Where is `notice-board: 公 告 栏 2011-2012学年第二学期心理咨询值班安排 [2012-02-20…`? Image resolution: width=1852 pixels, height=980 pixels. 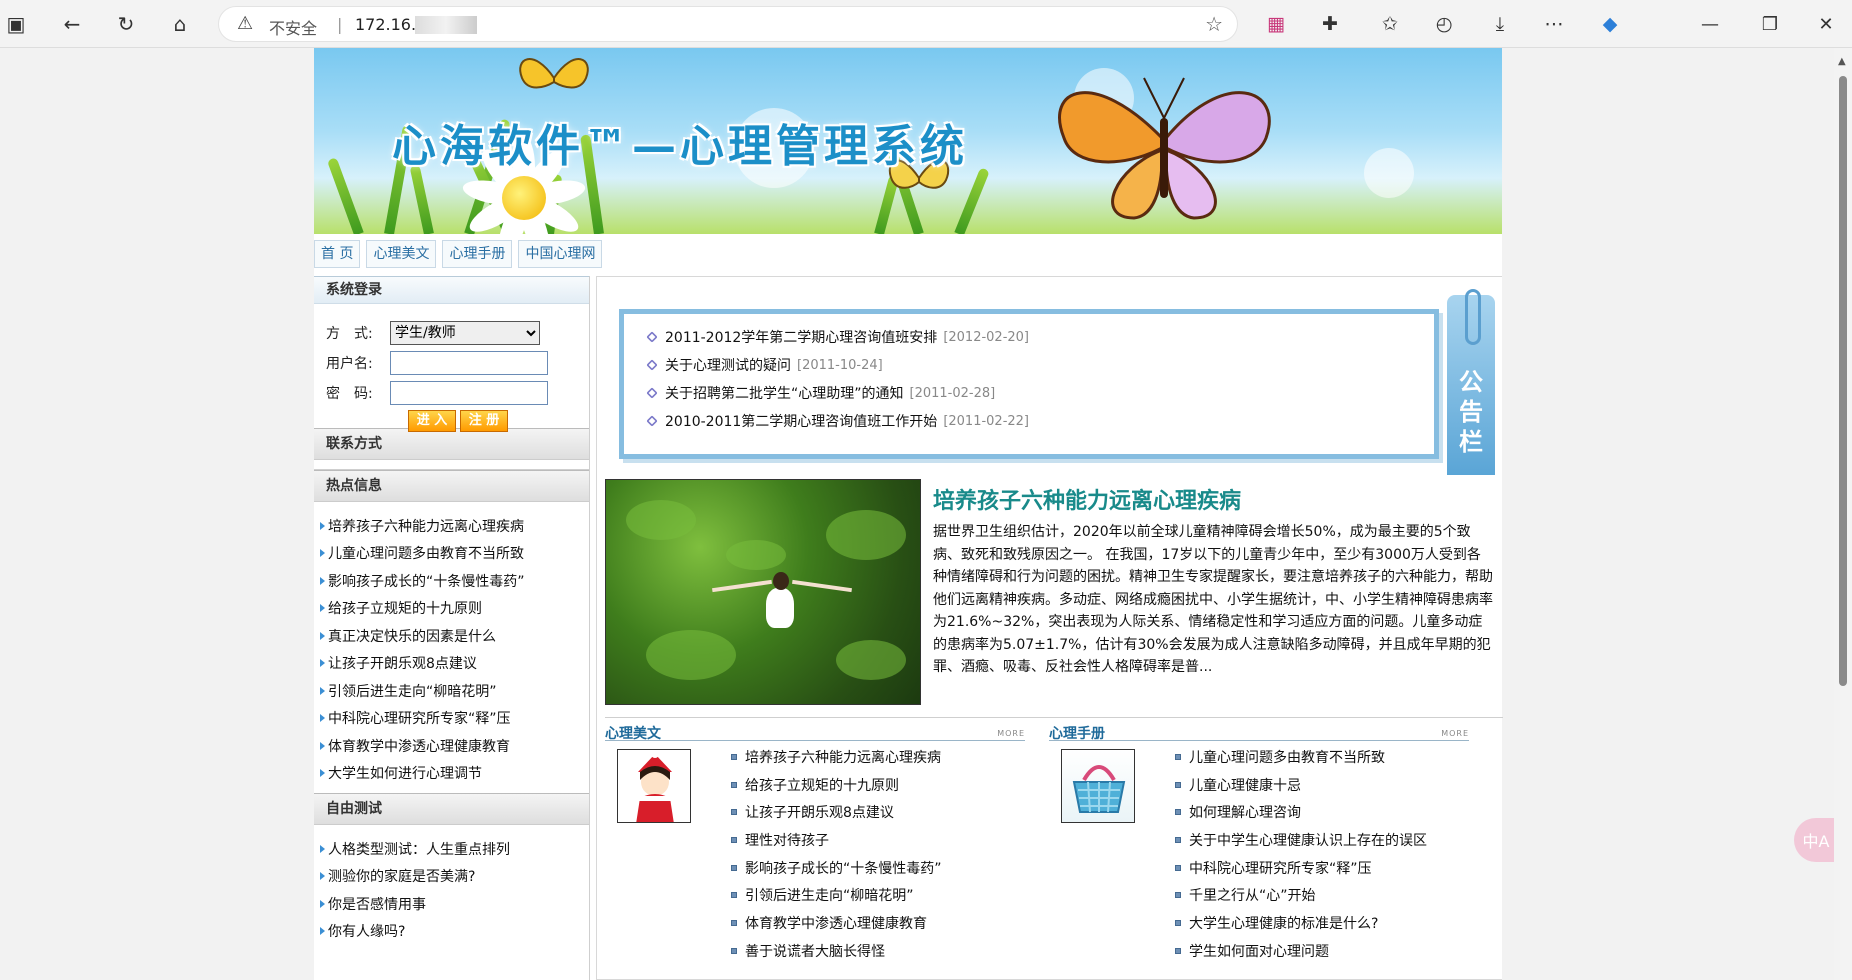 notice-board: 公 告 栏 2011-2012学年第二学期心理咨询值班安排 [2012-02-20… is located at coordinates (1057, 382).